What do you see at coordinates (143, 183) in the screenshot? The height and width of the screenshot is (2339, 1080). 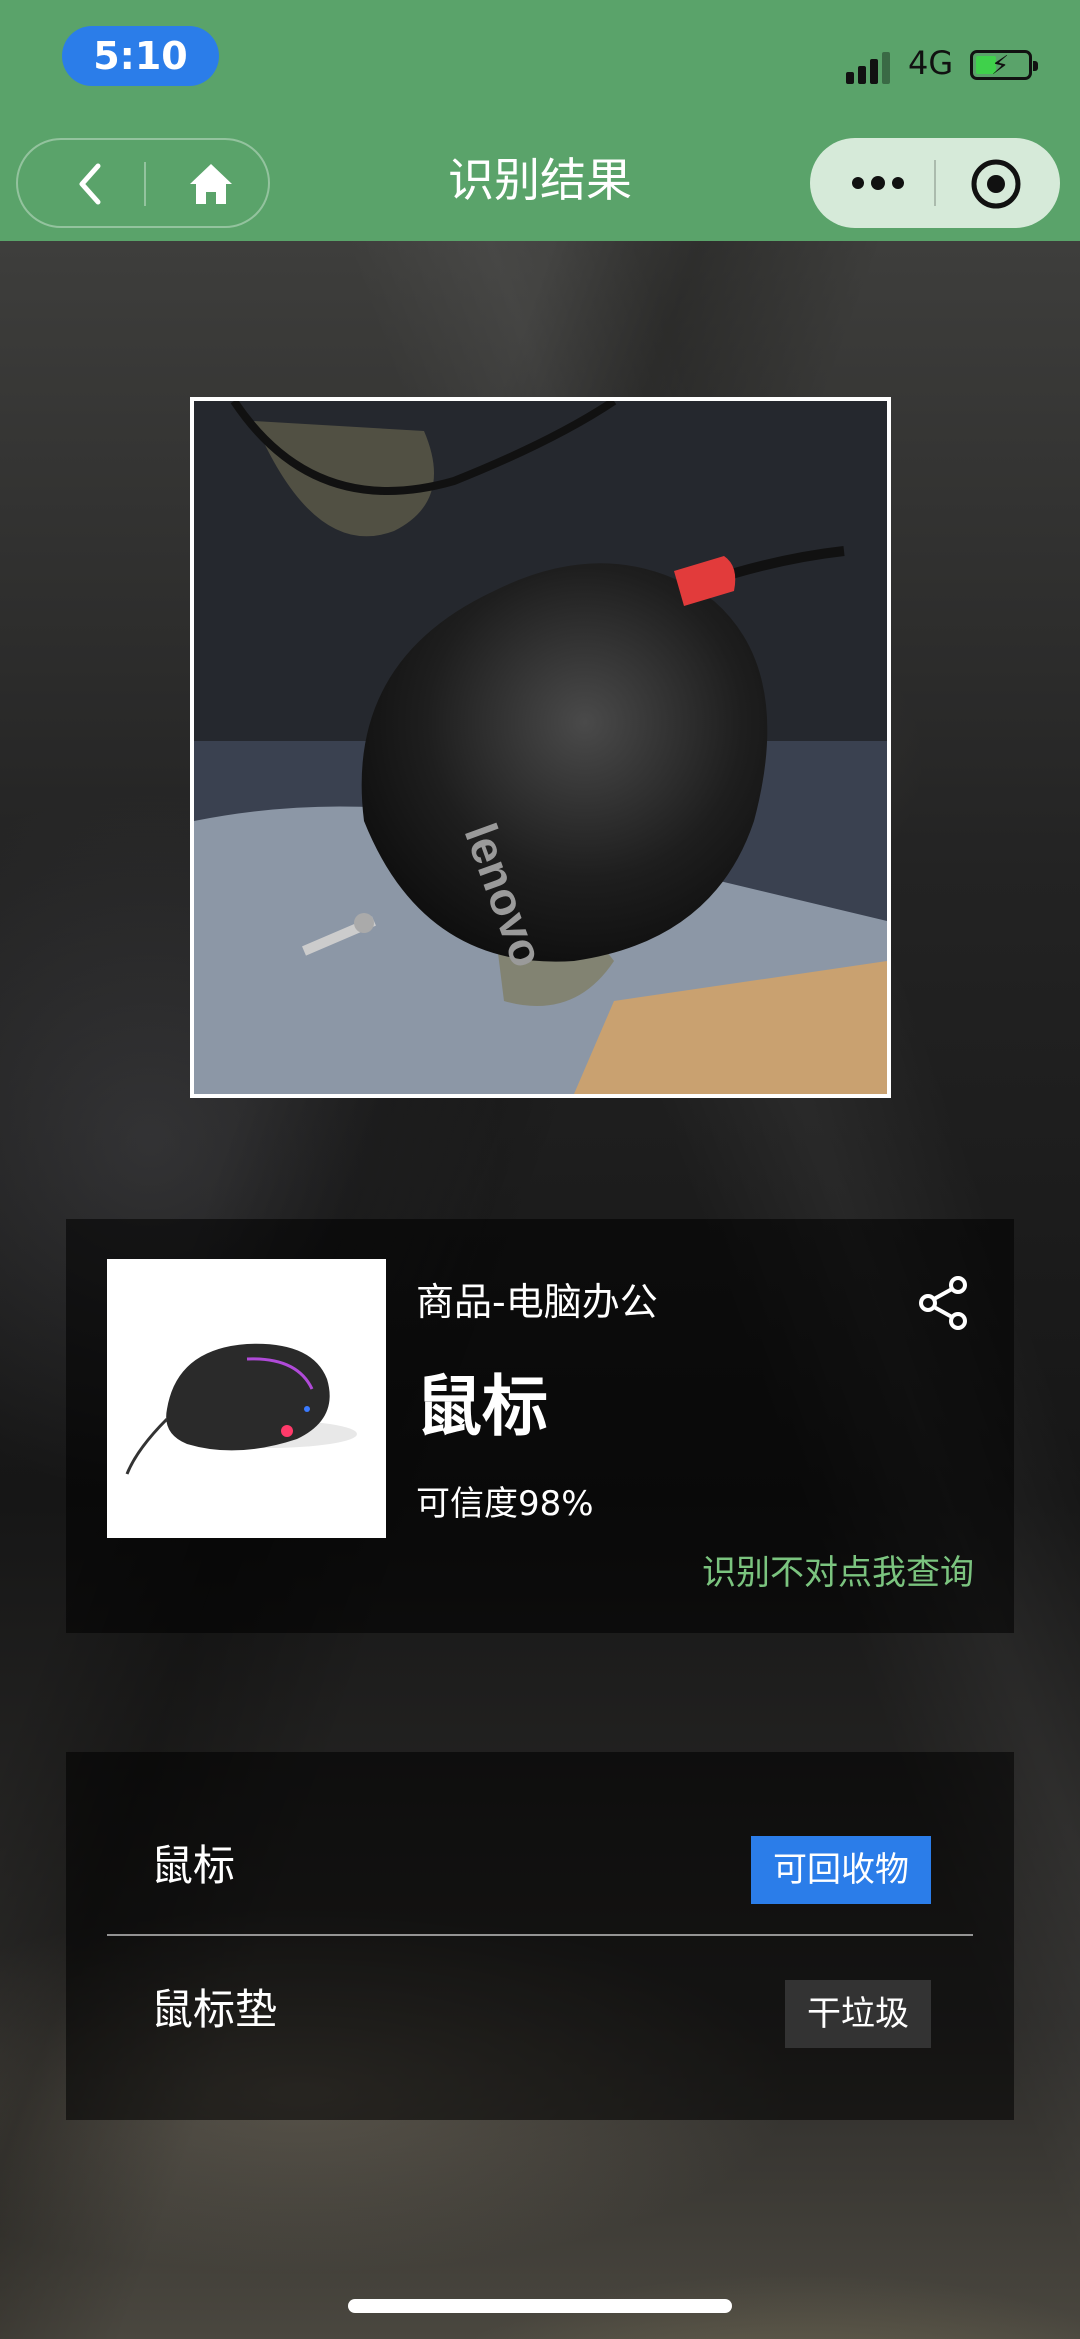 I see `nav-left-capsule` at bounding box center [143, 183].